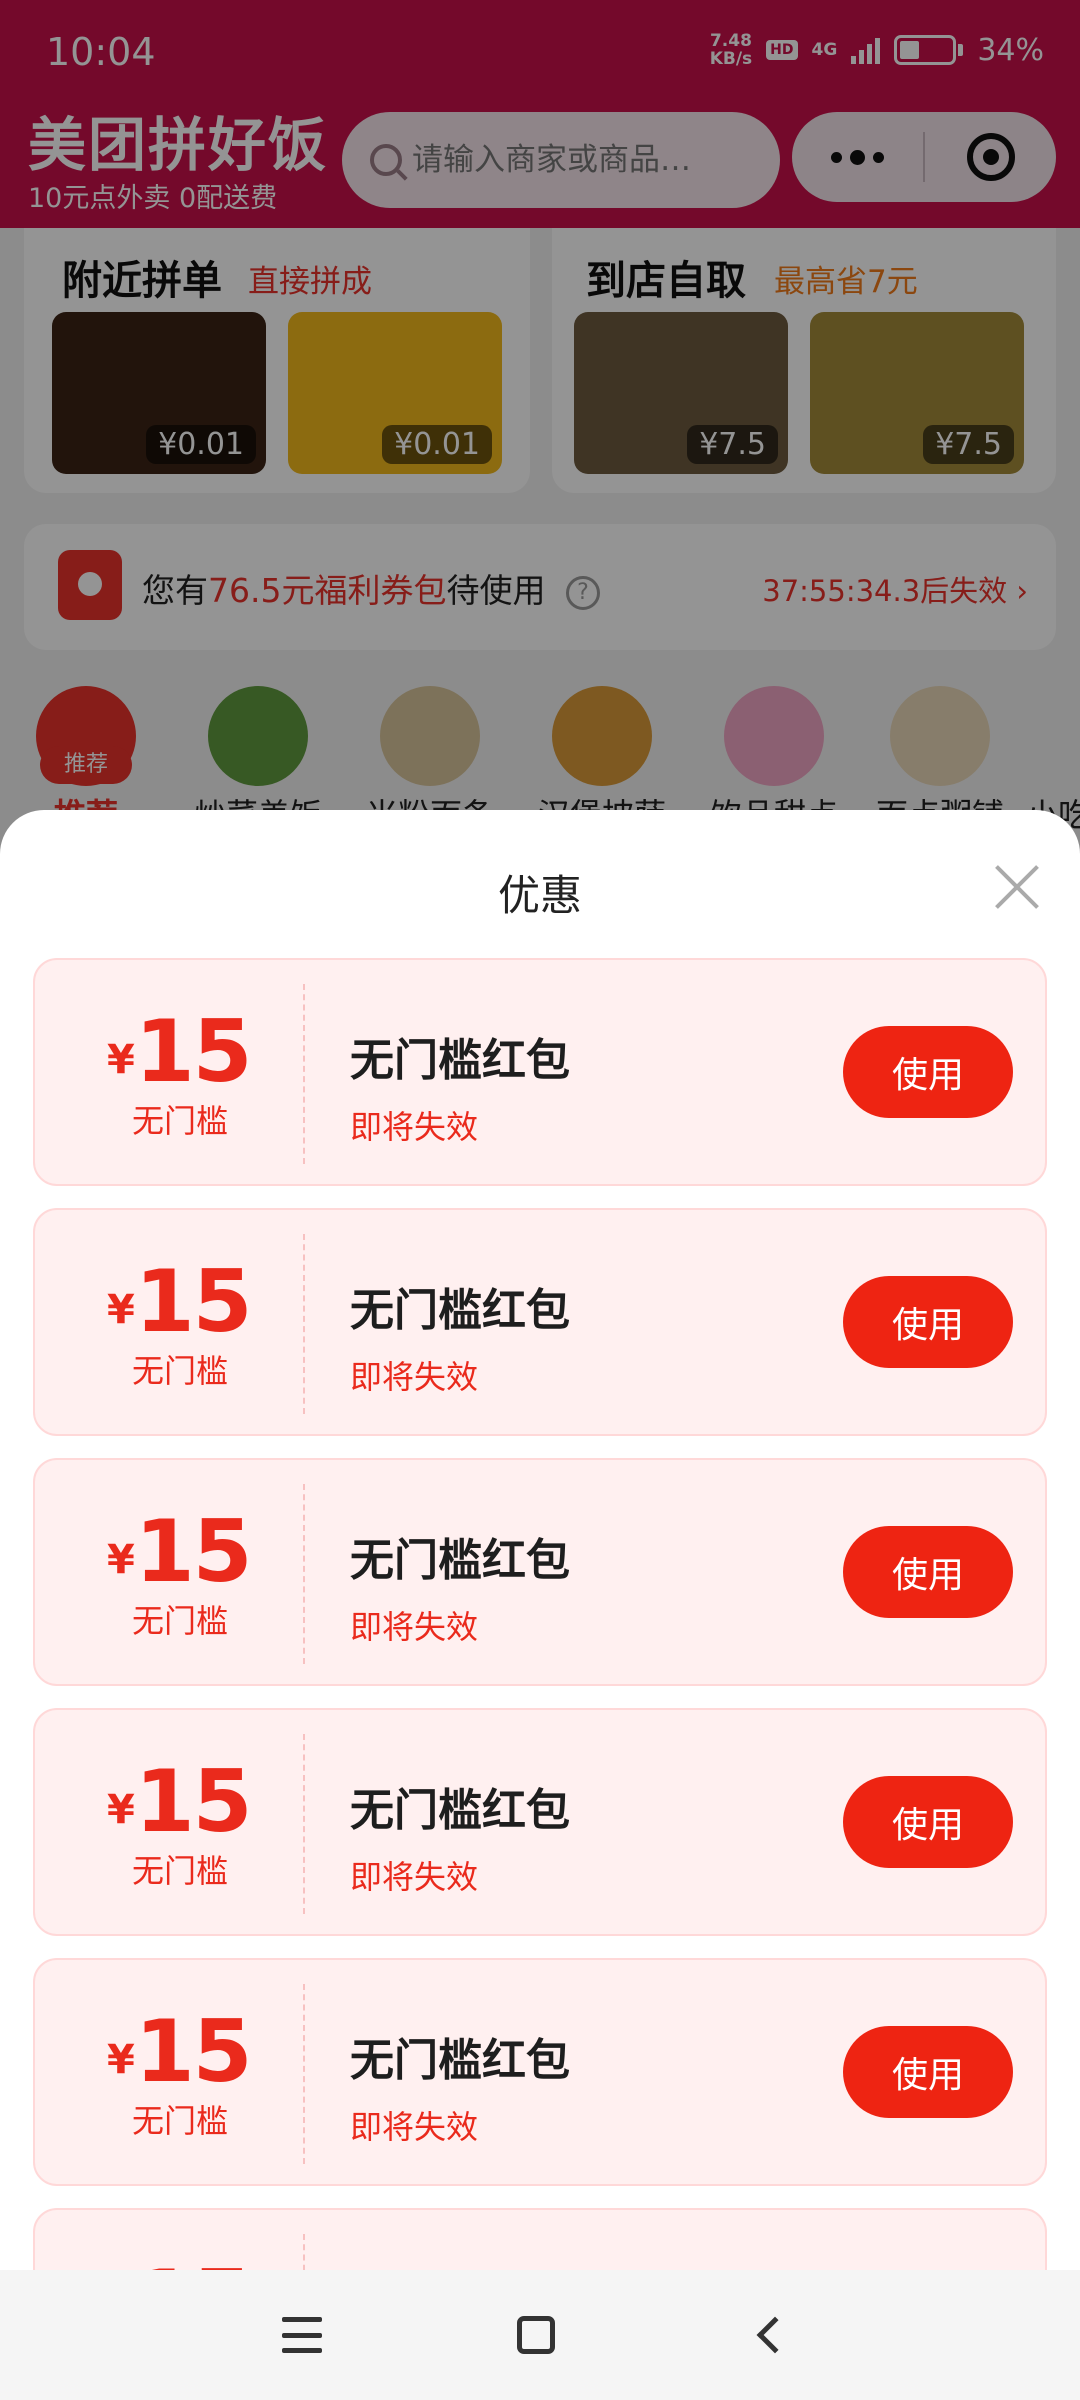 The image size is (1080, 2400). I want to click on nav-menu-button, so click(302, 2335).